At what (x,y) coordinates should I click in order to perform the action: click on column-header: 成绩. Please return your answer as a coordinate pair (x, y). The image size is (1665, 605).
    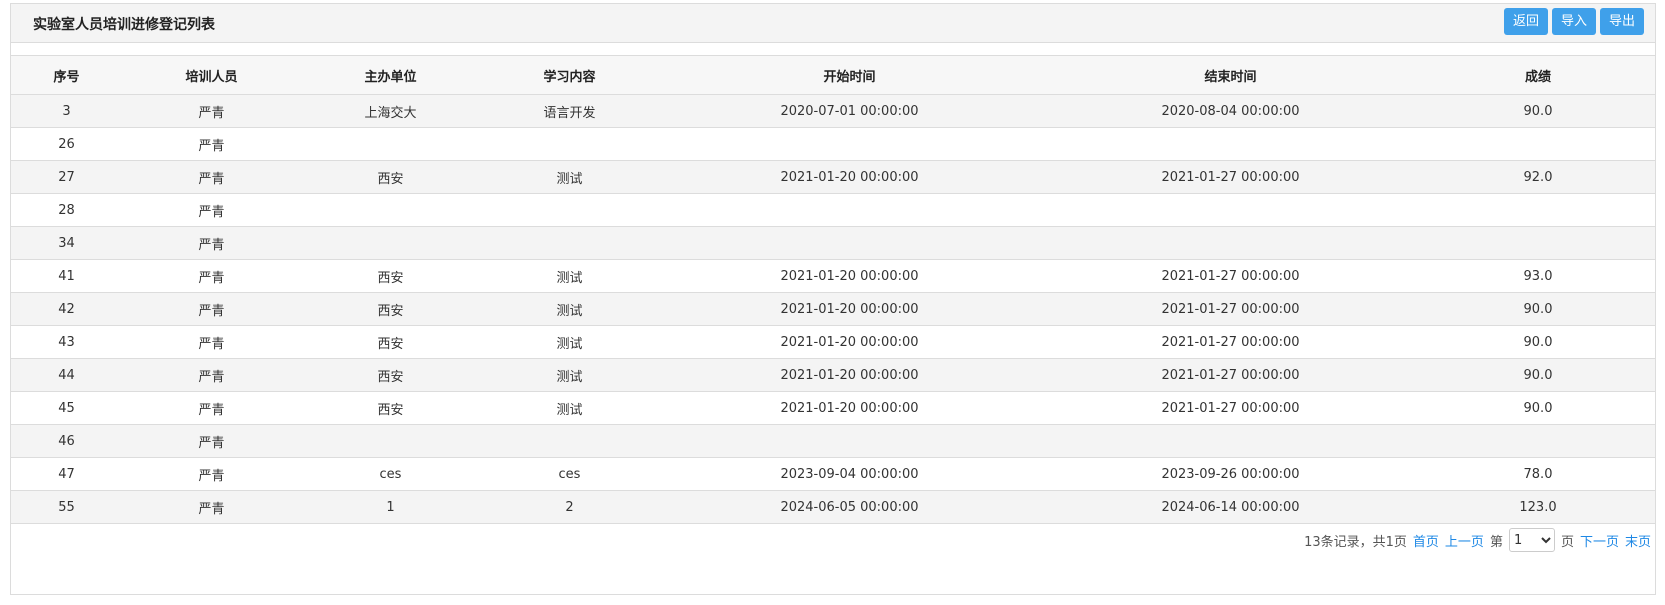
    Looking at the image, I should click on (1538, 75).